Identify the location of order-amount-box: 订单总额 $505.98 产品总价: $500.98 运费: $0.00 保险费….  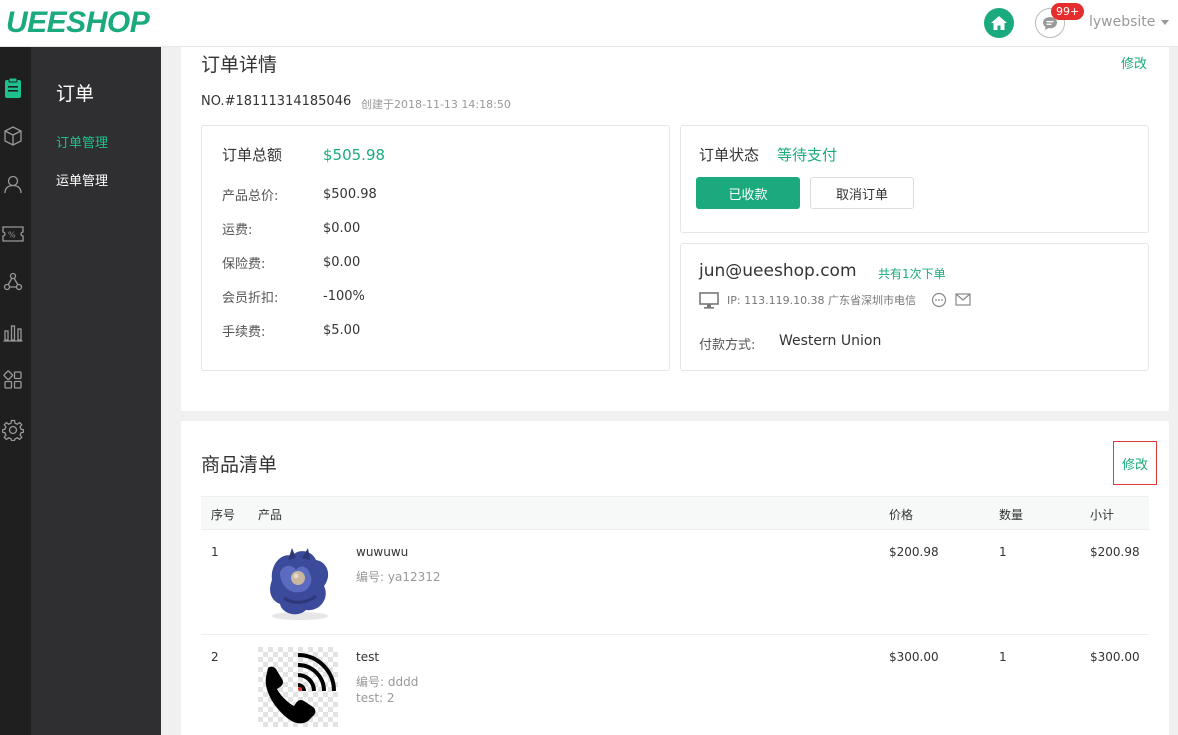
(435, 248).